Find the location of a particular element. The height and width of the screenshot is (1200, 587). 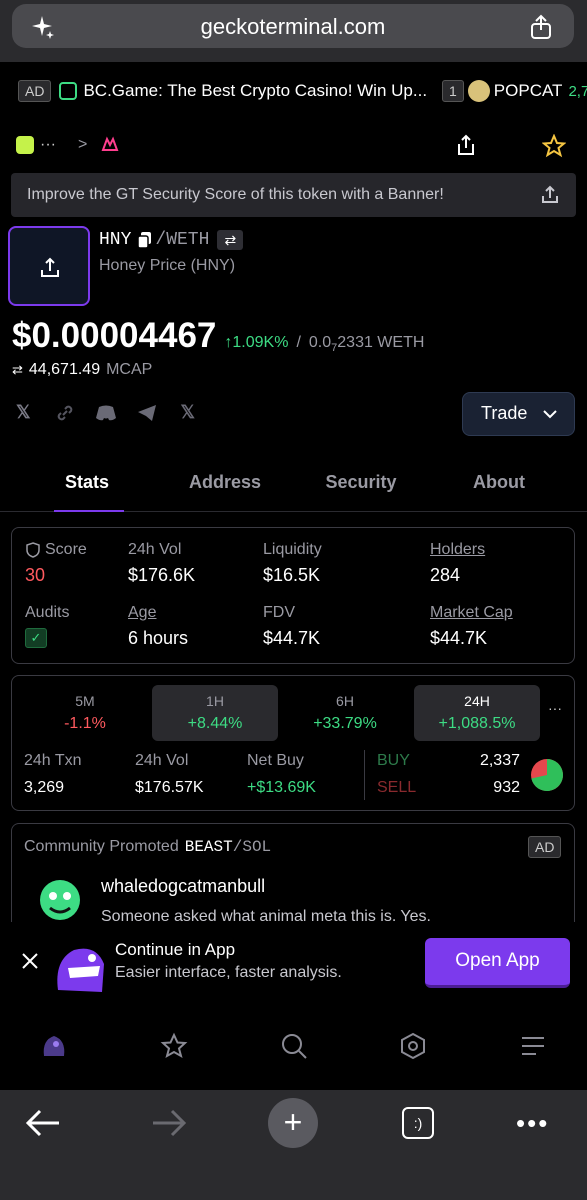

timeframe-value: +8.44% is located at coordinates (215, 723).